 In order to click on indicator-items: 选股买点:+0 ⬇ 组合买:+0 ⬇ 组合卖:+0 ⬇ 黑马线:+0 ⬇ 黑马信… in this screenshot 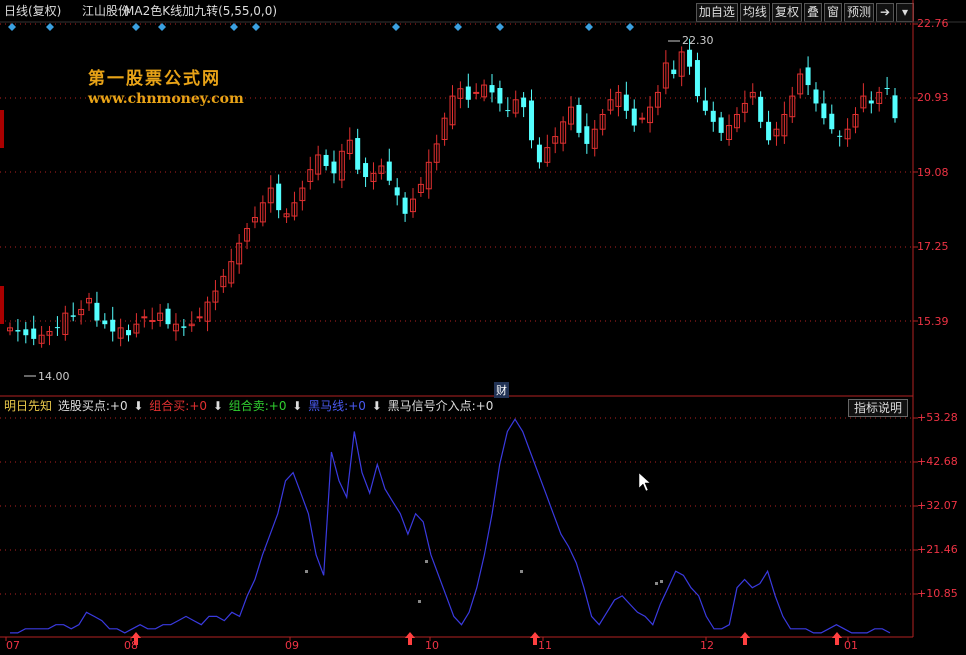, I will do `click(277, 406)`.